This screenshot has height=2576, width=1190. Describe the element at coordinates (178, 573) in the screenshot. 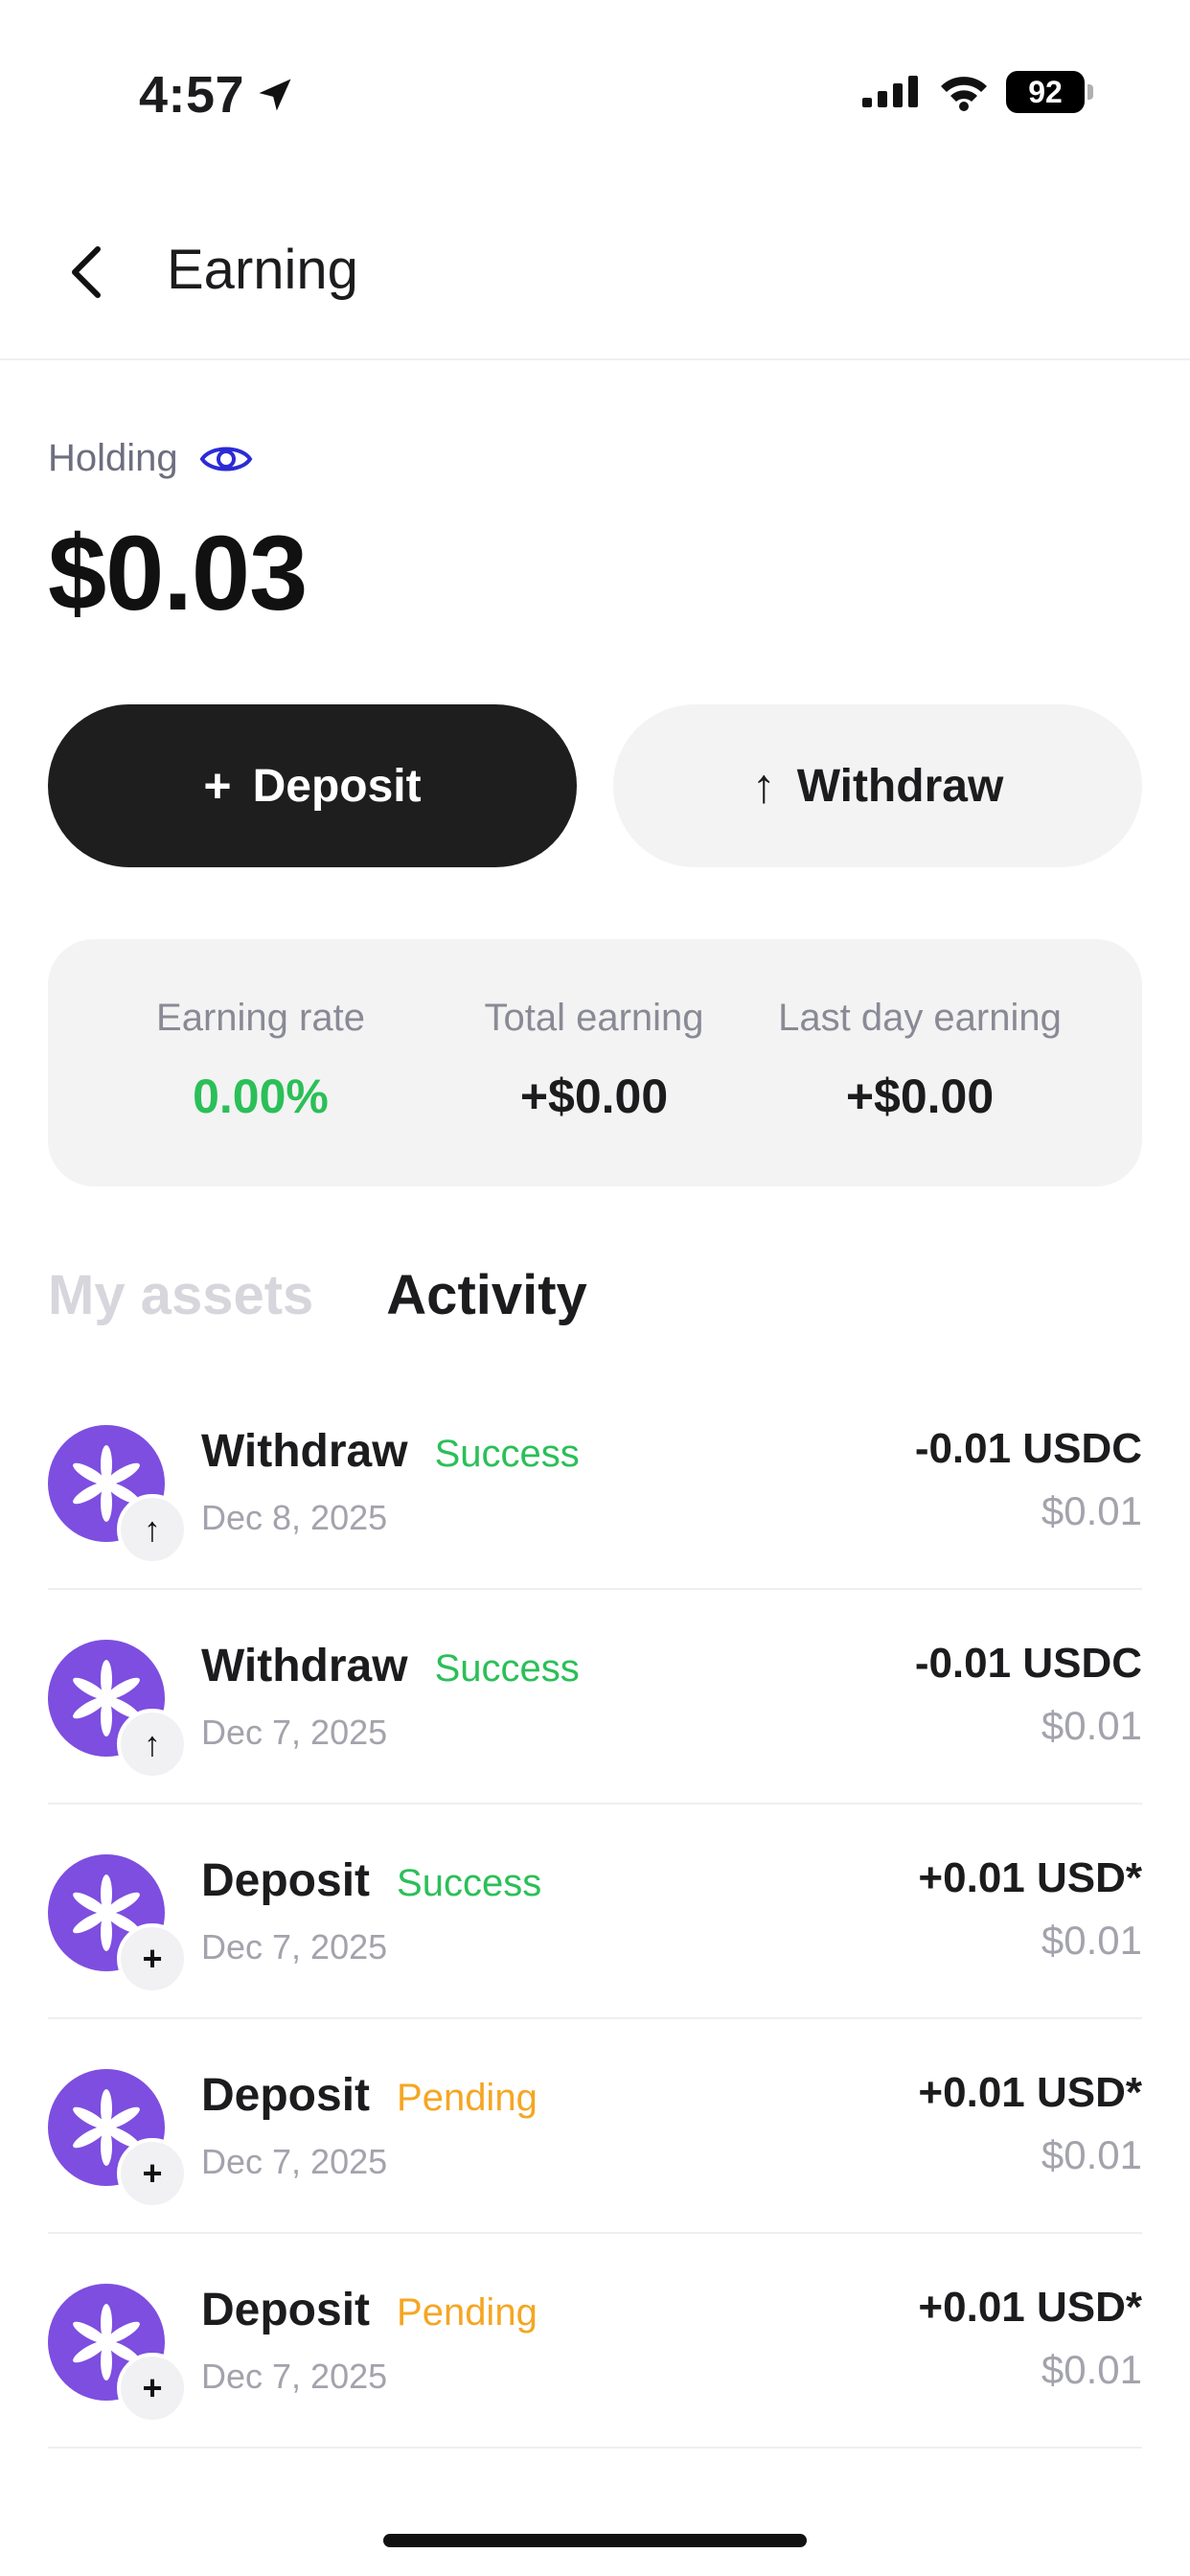

I see `holding-amount: $0.03` at that location.